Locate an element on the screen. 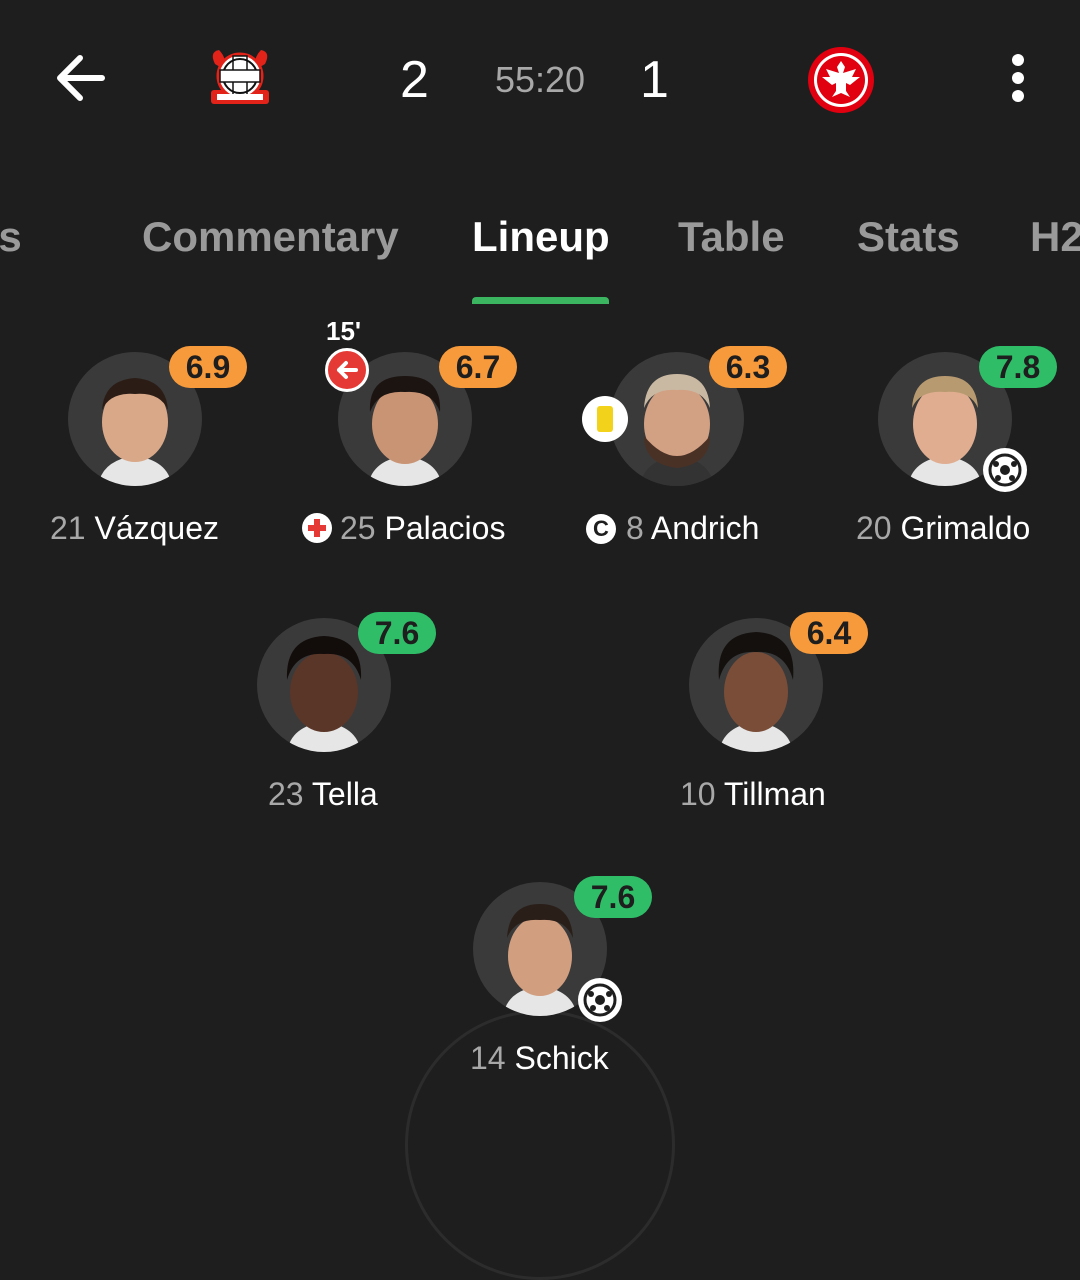  tab-h2h: H2H is located at coordinates (1055, 237).